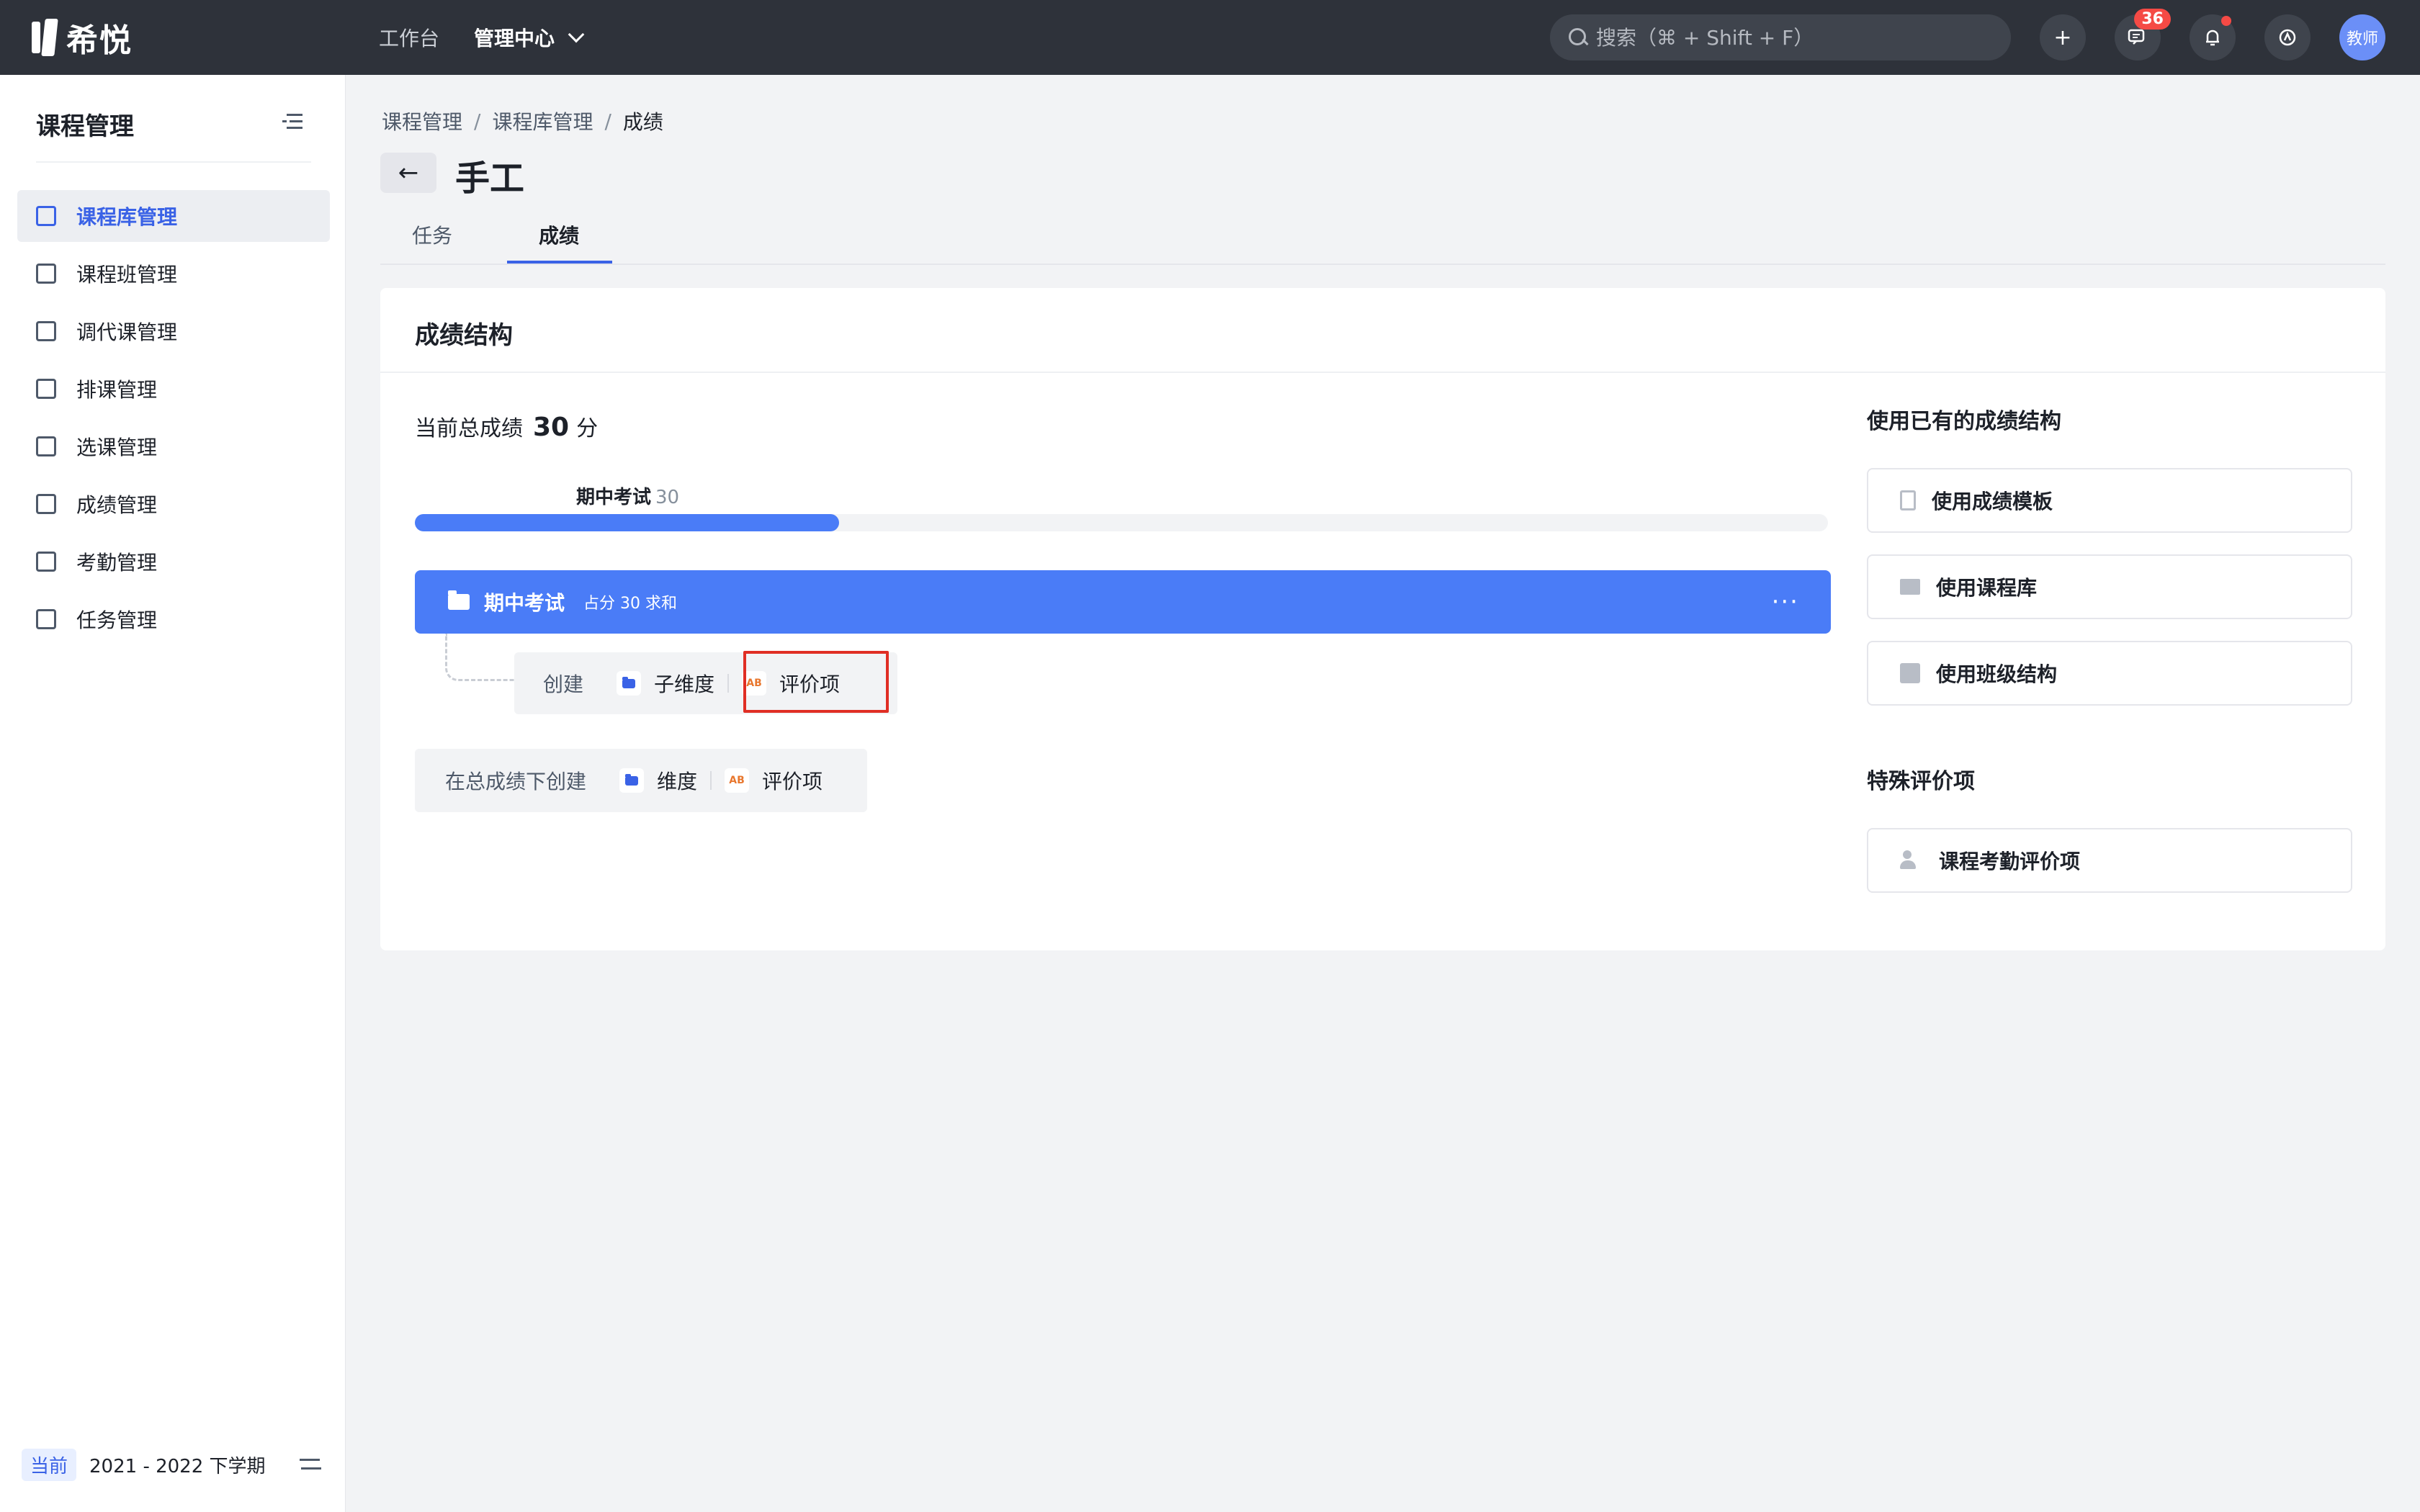 This screenshot has width=2420, height=1512. What do you see at coordinates (2136, 37) in the screenshot?
I see `chat-icon` at bounding box center [2136, 37].